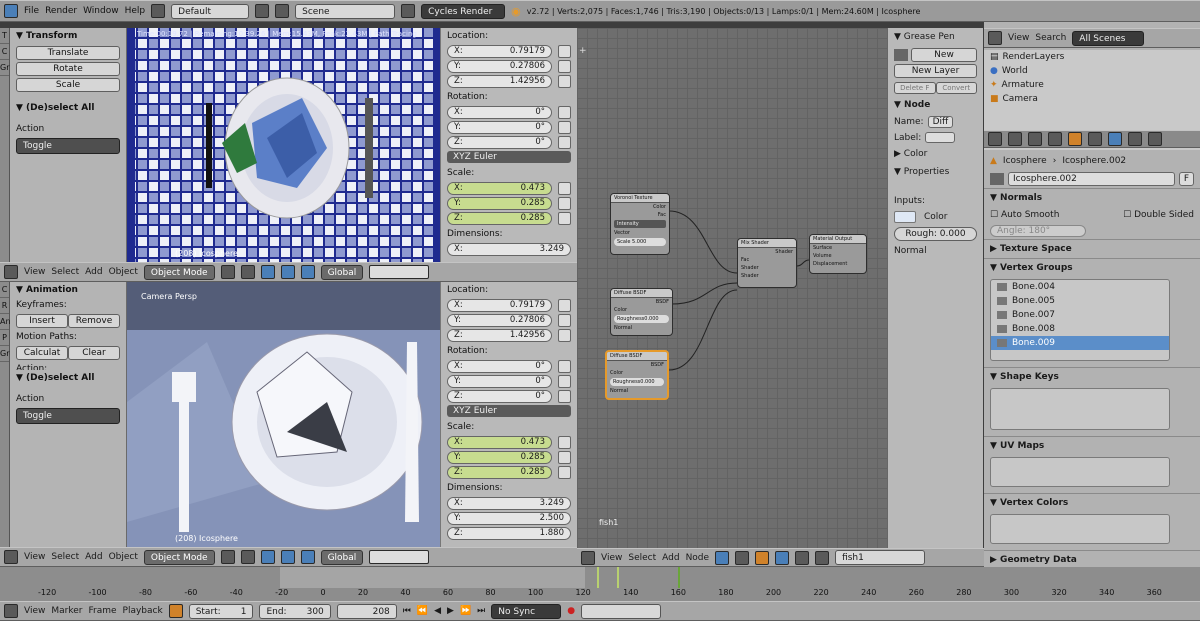  I want to click on vertex-groups-header: ▼ Vertex Groups, so click(1092, 267).